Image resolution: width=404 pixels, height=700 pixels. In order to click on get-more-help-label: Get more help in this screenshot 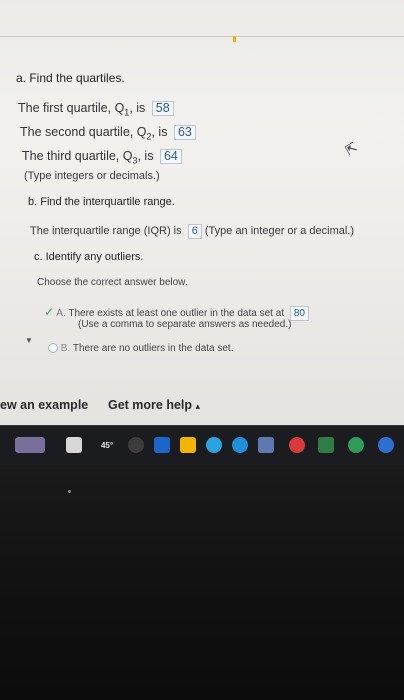, I will do `click(150, 405)`.